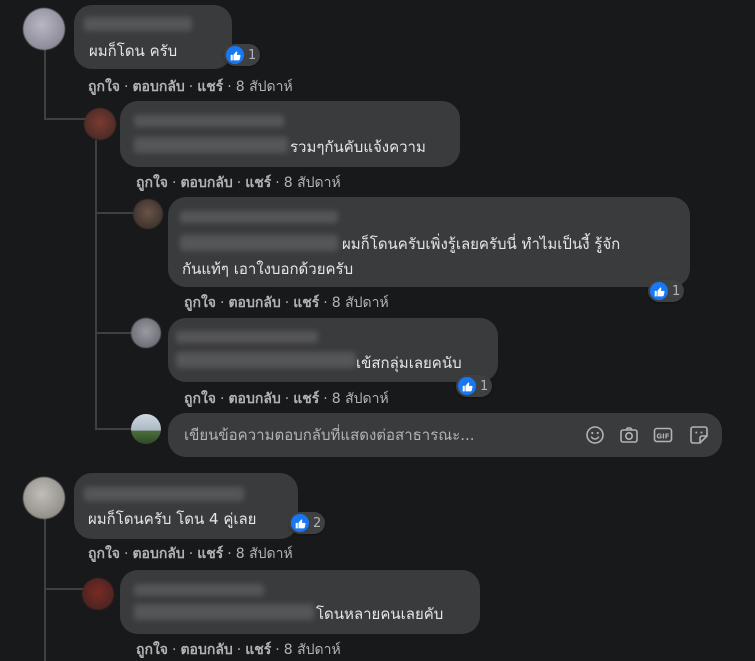  I want to click on comment-text: เข้สกลุ่มเลยคนับ, so click(409, 363).